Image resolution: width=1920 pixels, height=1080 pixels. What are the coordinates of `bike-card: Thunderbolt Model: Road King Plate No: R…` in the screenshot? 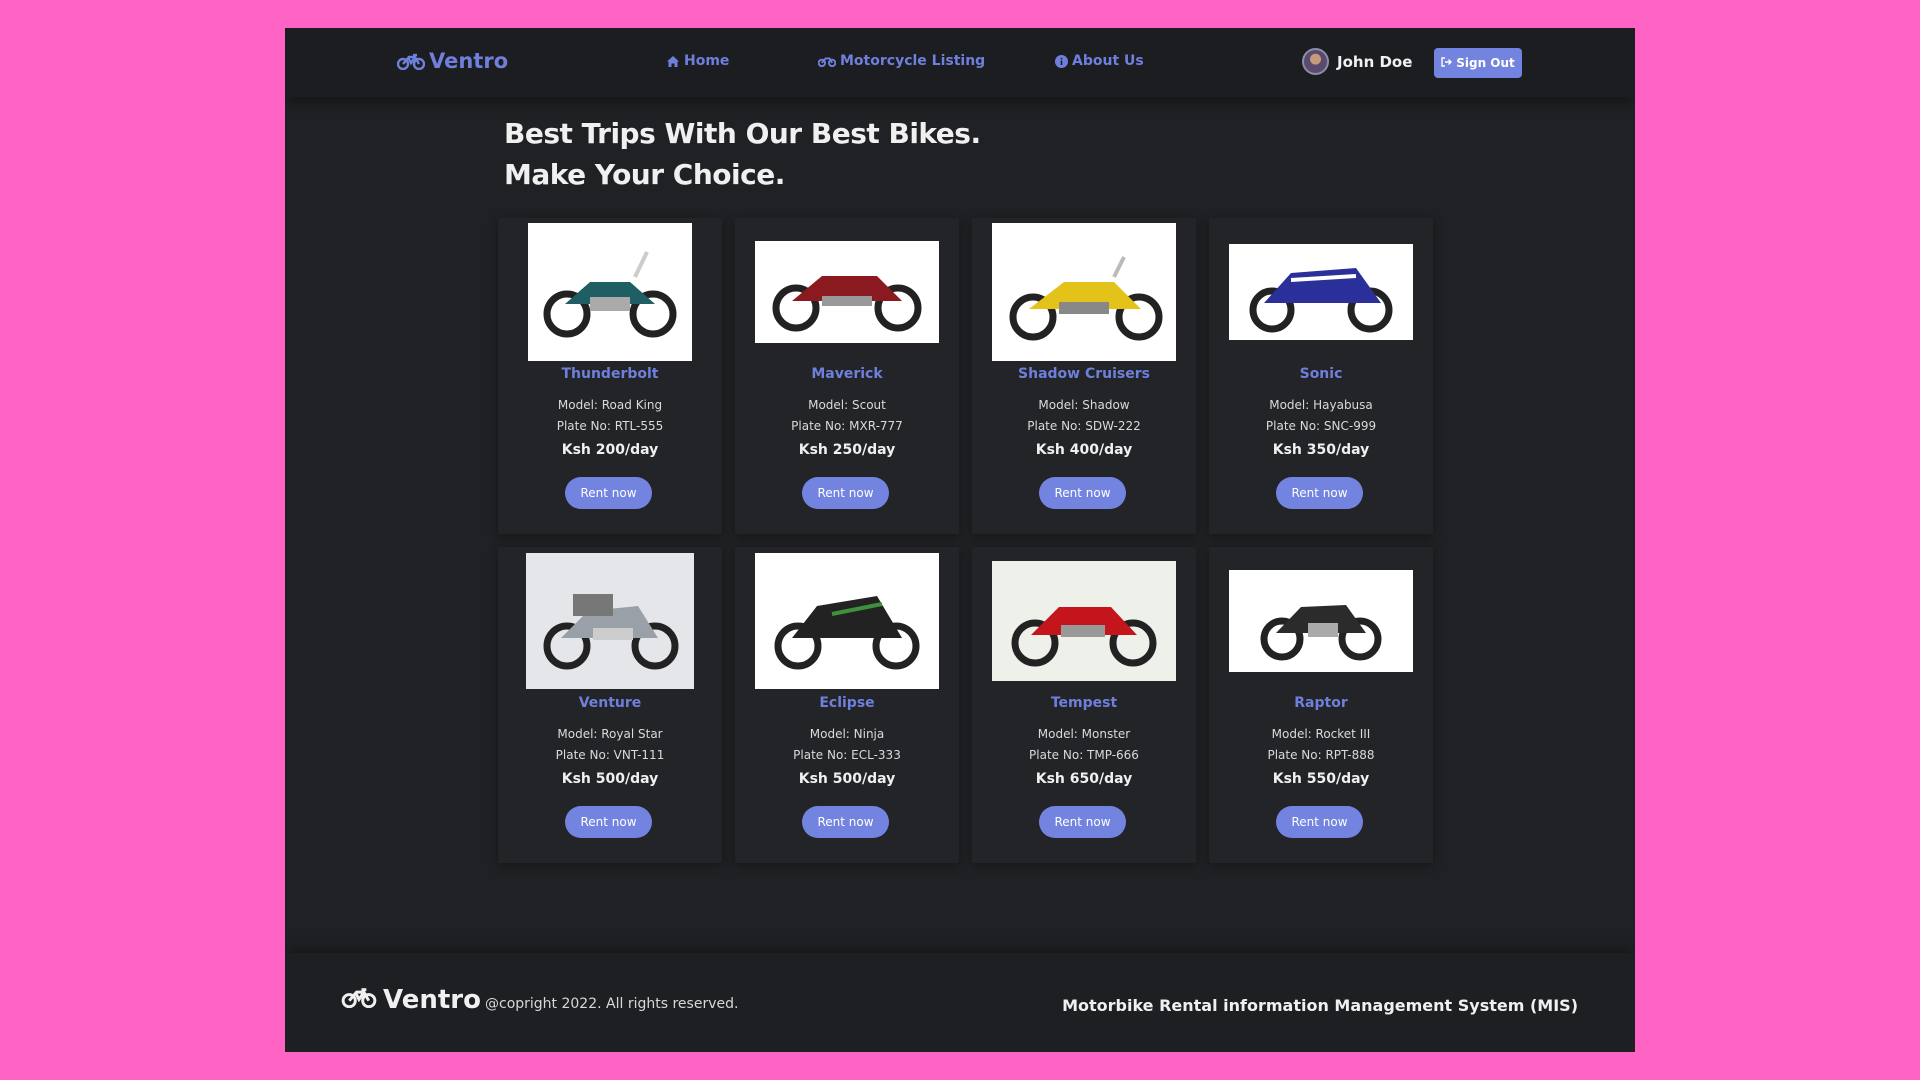 It's located at (610, 376).